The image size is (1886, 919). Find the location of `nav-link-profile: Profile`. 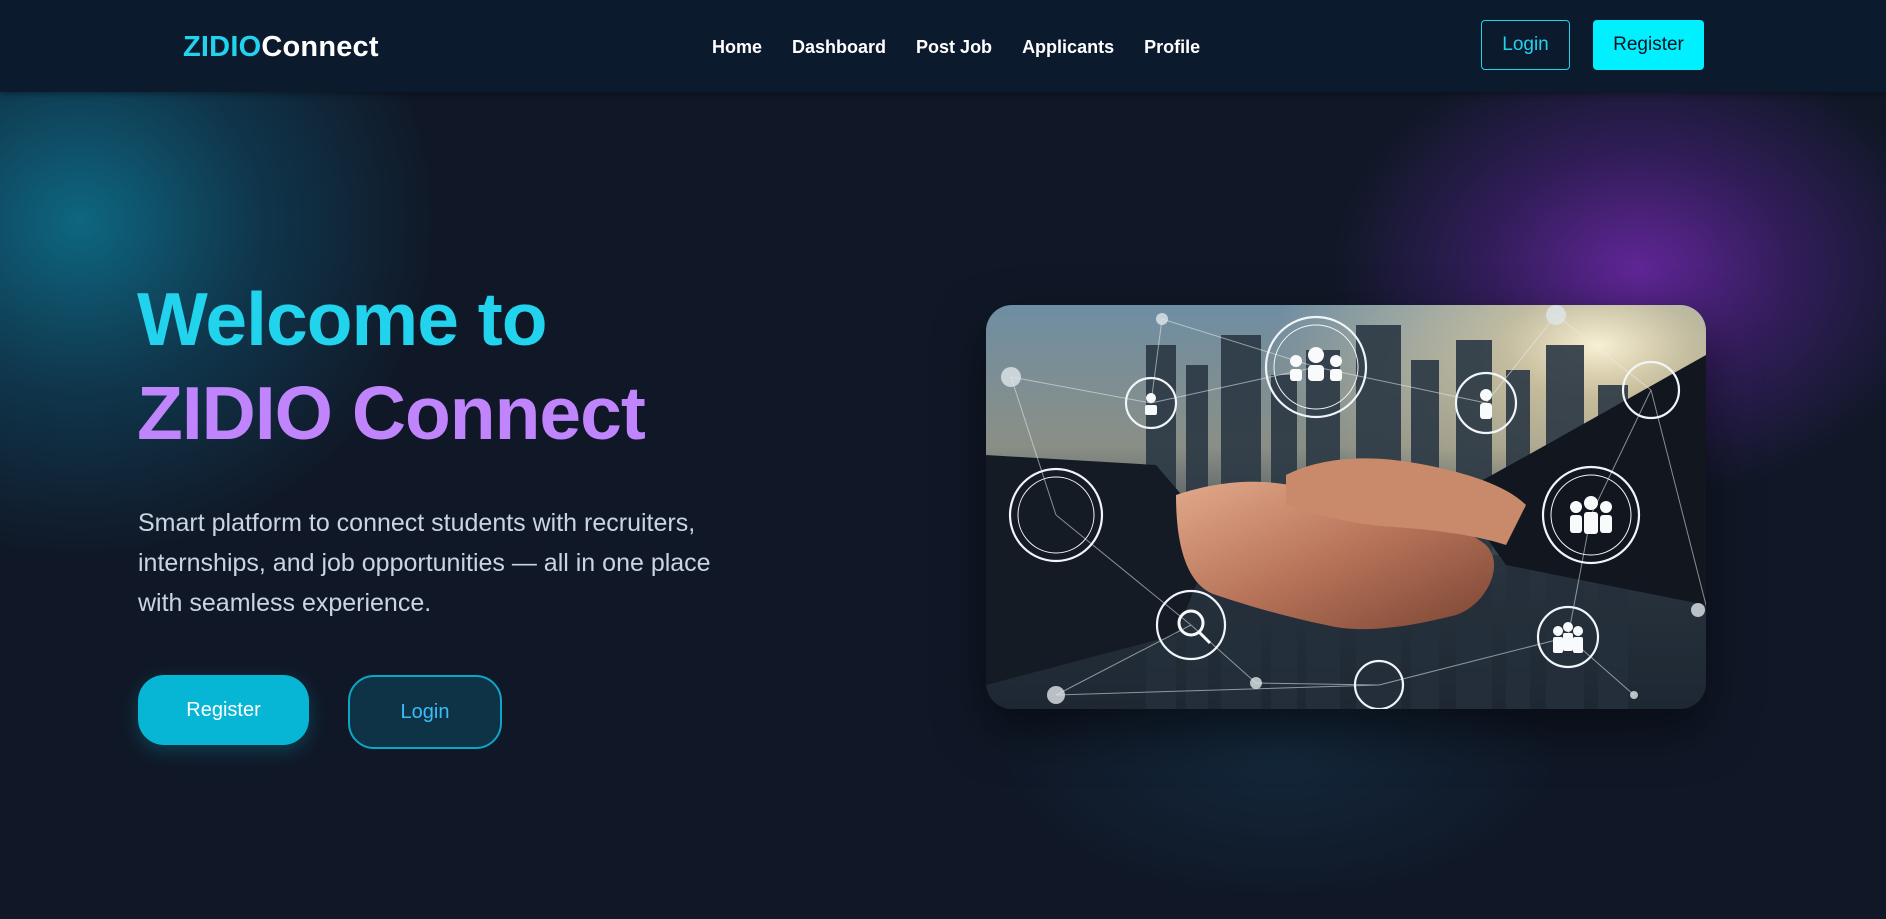

nav-link-profile: Profile is located at coordinates (1172, 47).